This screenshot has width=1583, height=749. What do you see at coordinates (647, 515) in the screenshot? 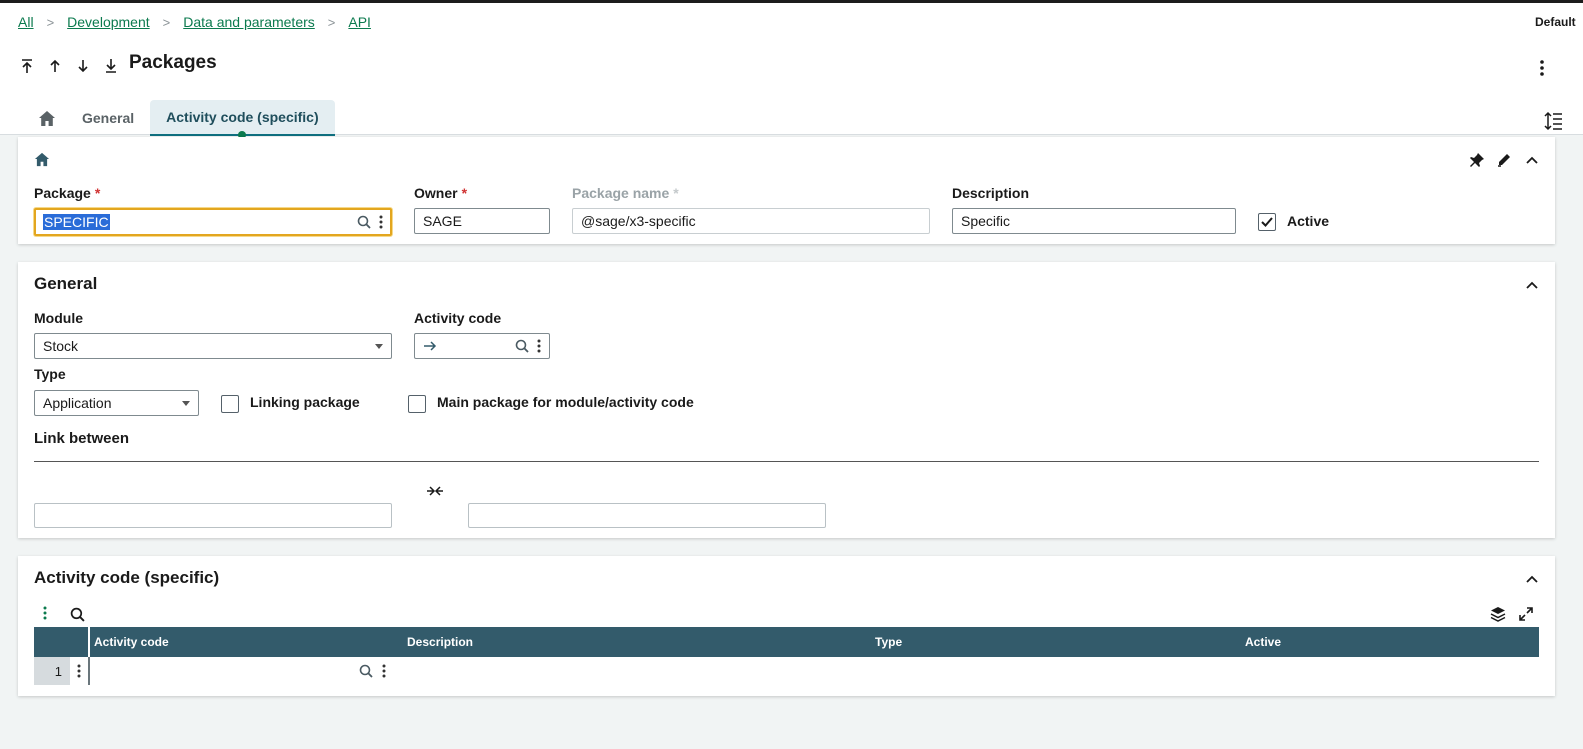
I see `link-between-to-input` at bounding box center [647, 515].